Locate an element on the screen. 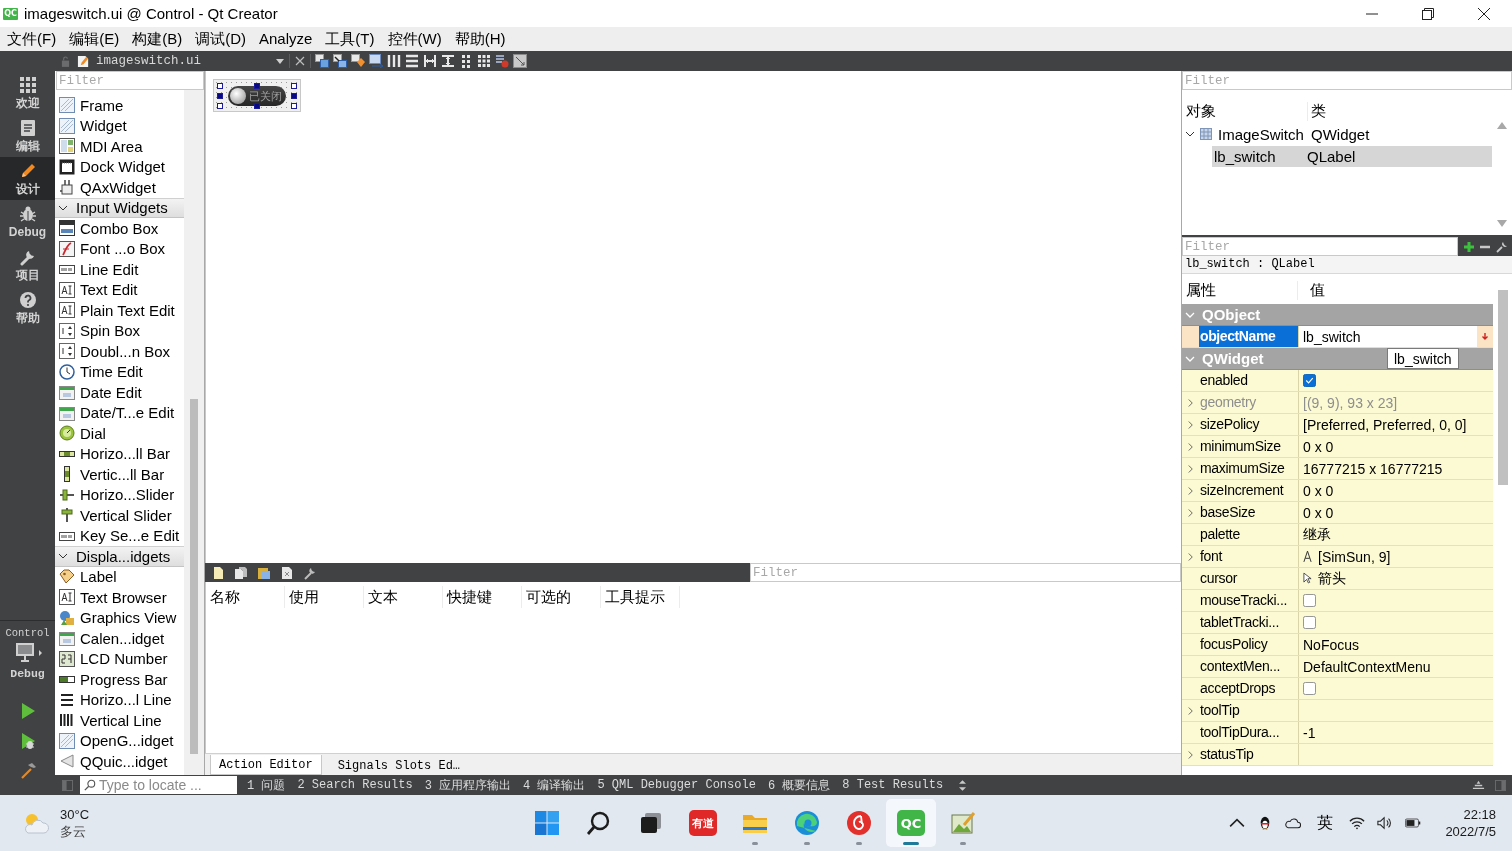 The image size is (1512, 851). toggle-switch-image: 已关闭 is located at coordinates (257, 96).